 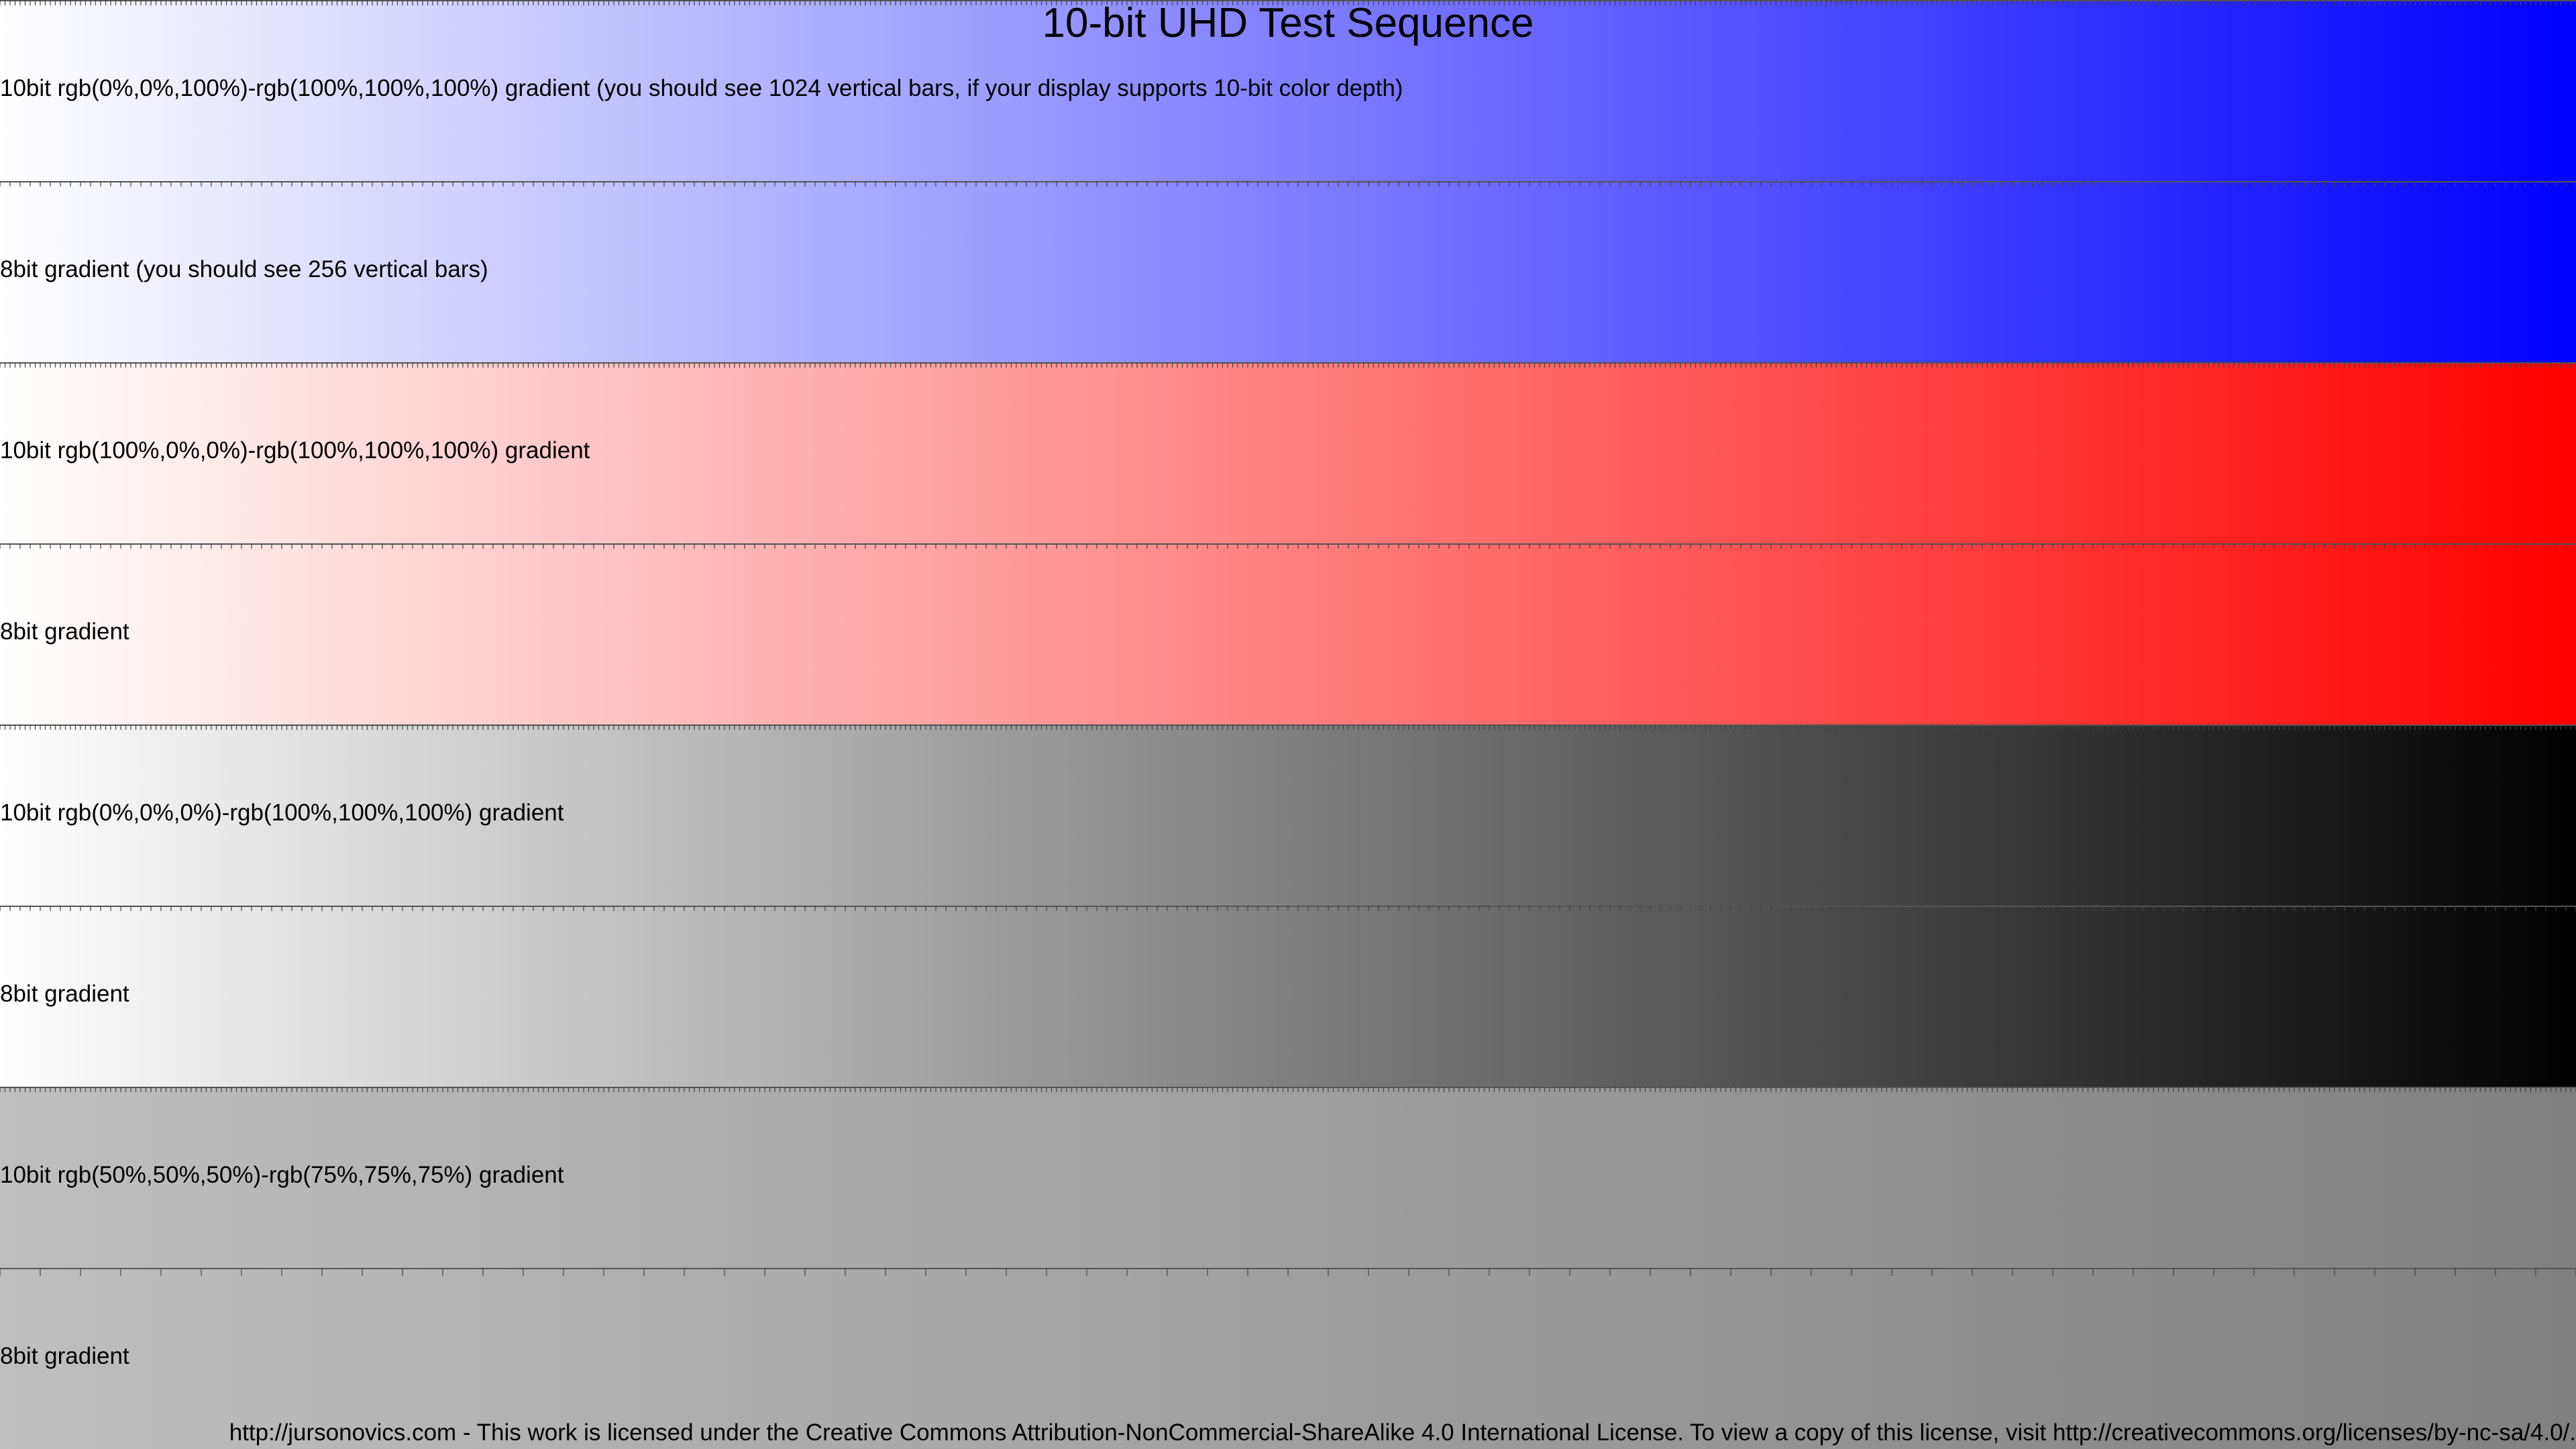 I want to click on page-title: 10-bit UHD Test Sequence, so click(x=1288, y=23).